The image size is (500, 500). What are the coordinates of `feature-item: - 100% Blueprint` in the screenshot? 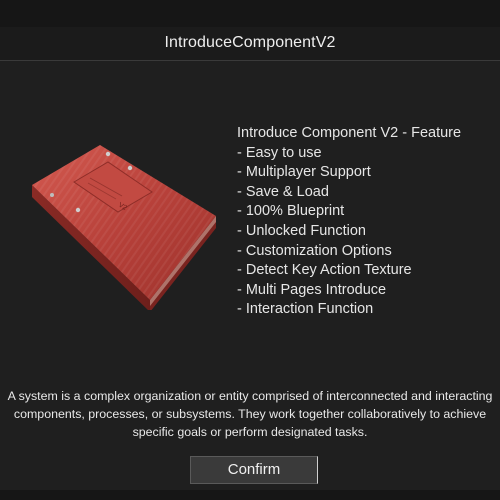 It's located at (291, 211).